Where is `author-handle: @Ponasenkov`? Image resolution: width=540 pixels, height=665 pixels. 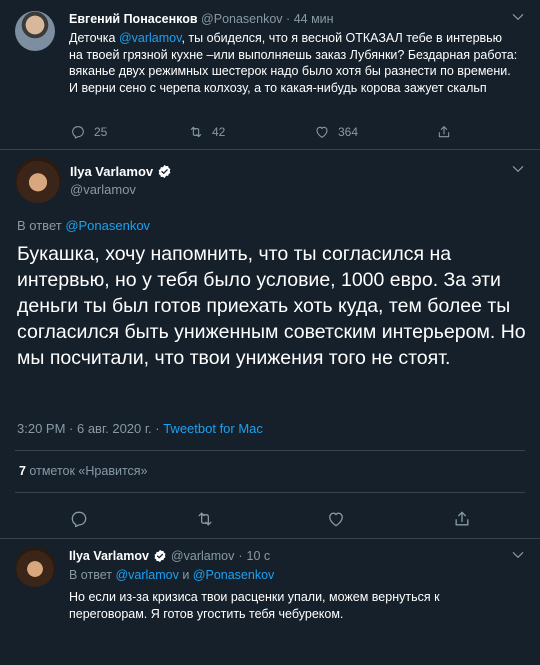 author-handle: @Ponasenkov is located at coordinates (242, 19).